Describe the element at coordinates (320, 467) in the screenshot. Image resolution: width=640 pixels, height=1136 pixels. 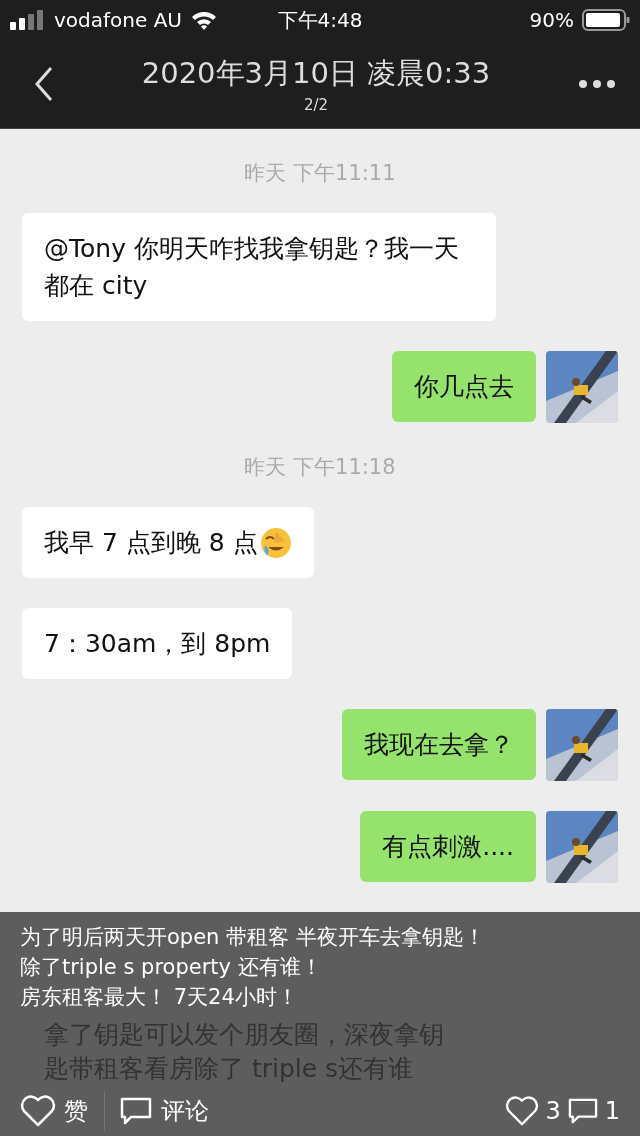
I see `chat-timestamp: 昨天 下午11:18` at that location.